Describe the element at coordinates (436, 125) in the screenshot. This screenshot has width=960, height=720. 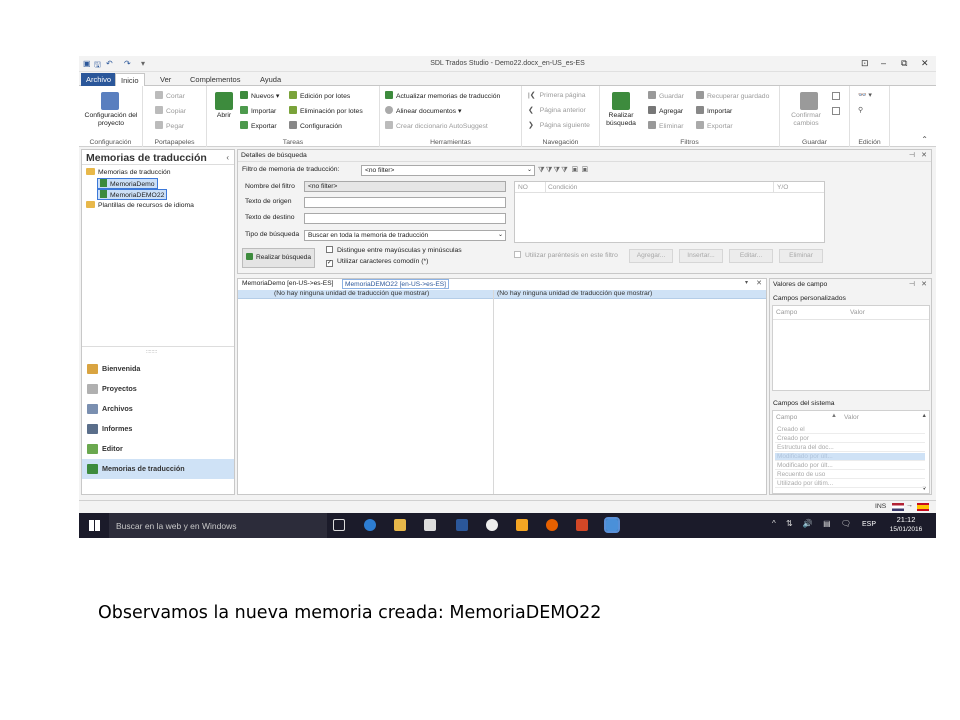
I see `create-autosuggest-button: Crear diccionario AutoSuggest` at that location.